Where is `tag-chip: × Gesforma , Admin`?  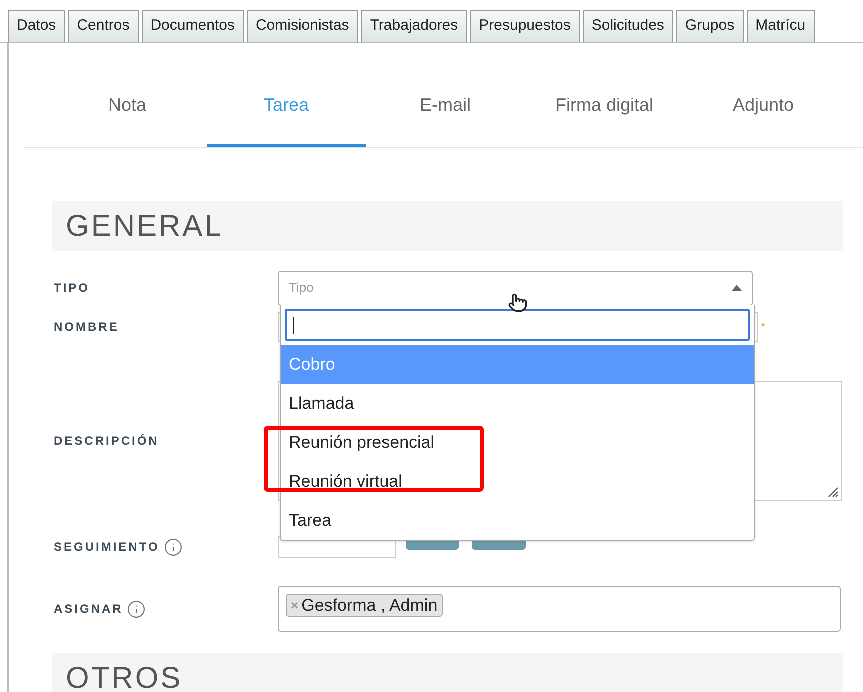 tag-chip: × Gesforma , Admin is located at coordinates (364, 605).